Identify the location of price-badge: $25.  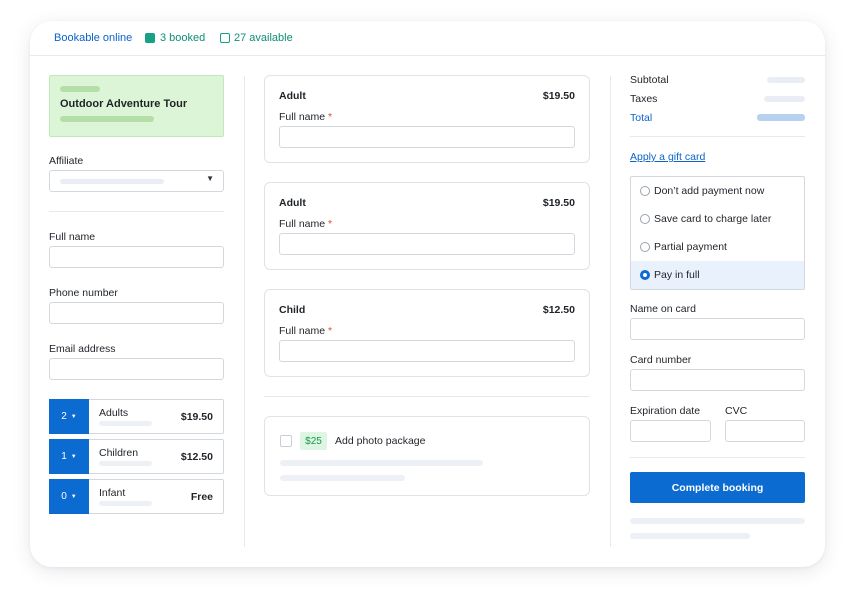
(313, 441).